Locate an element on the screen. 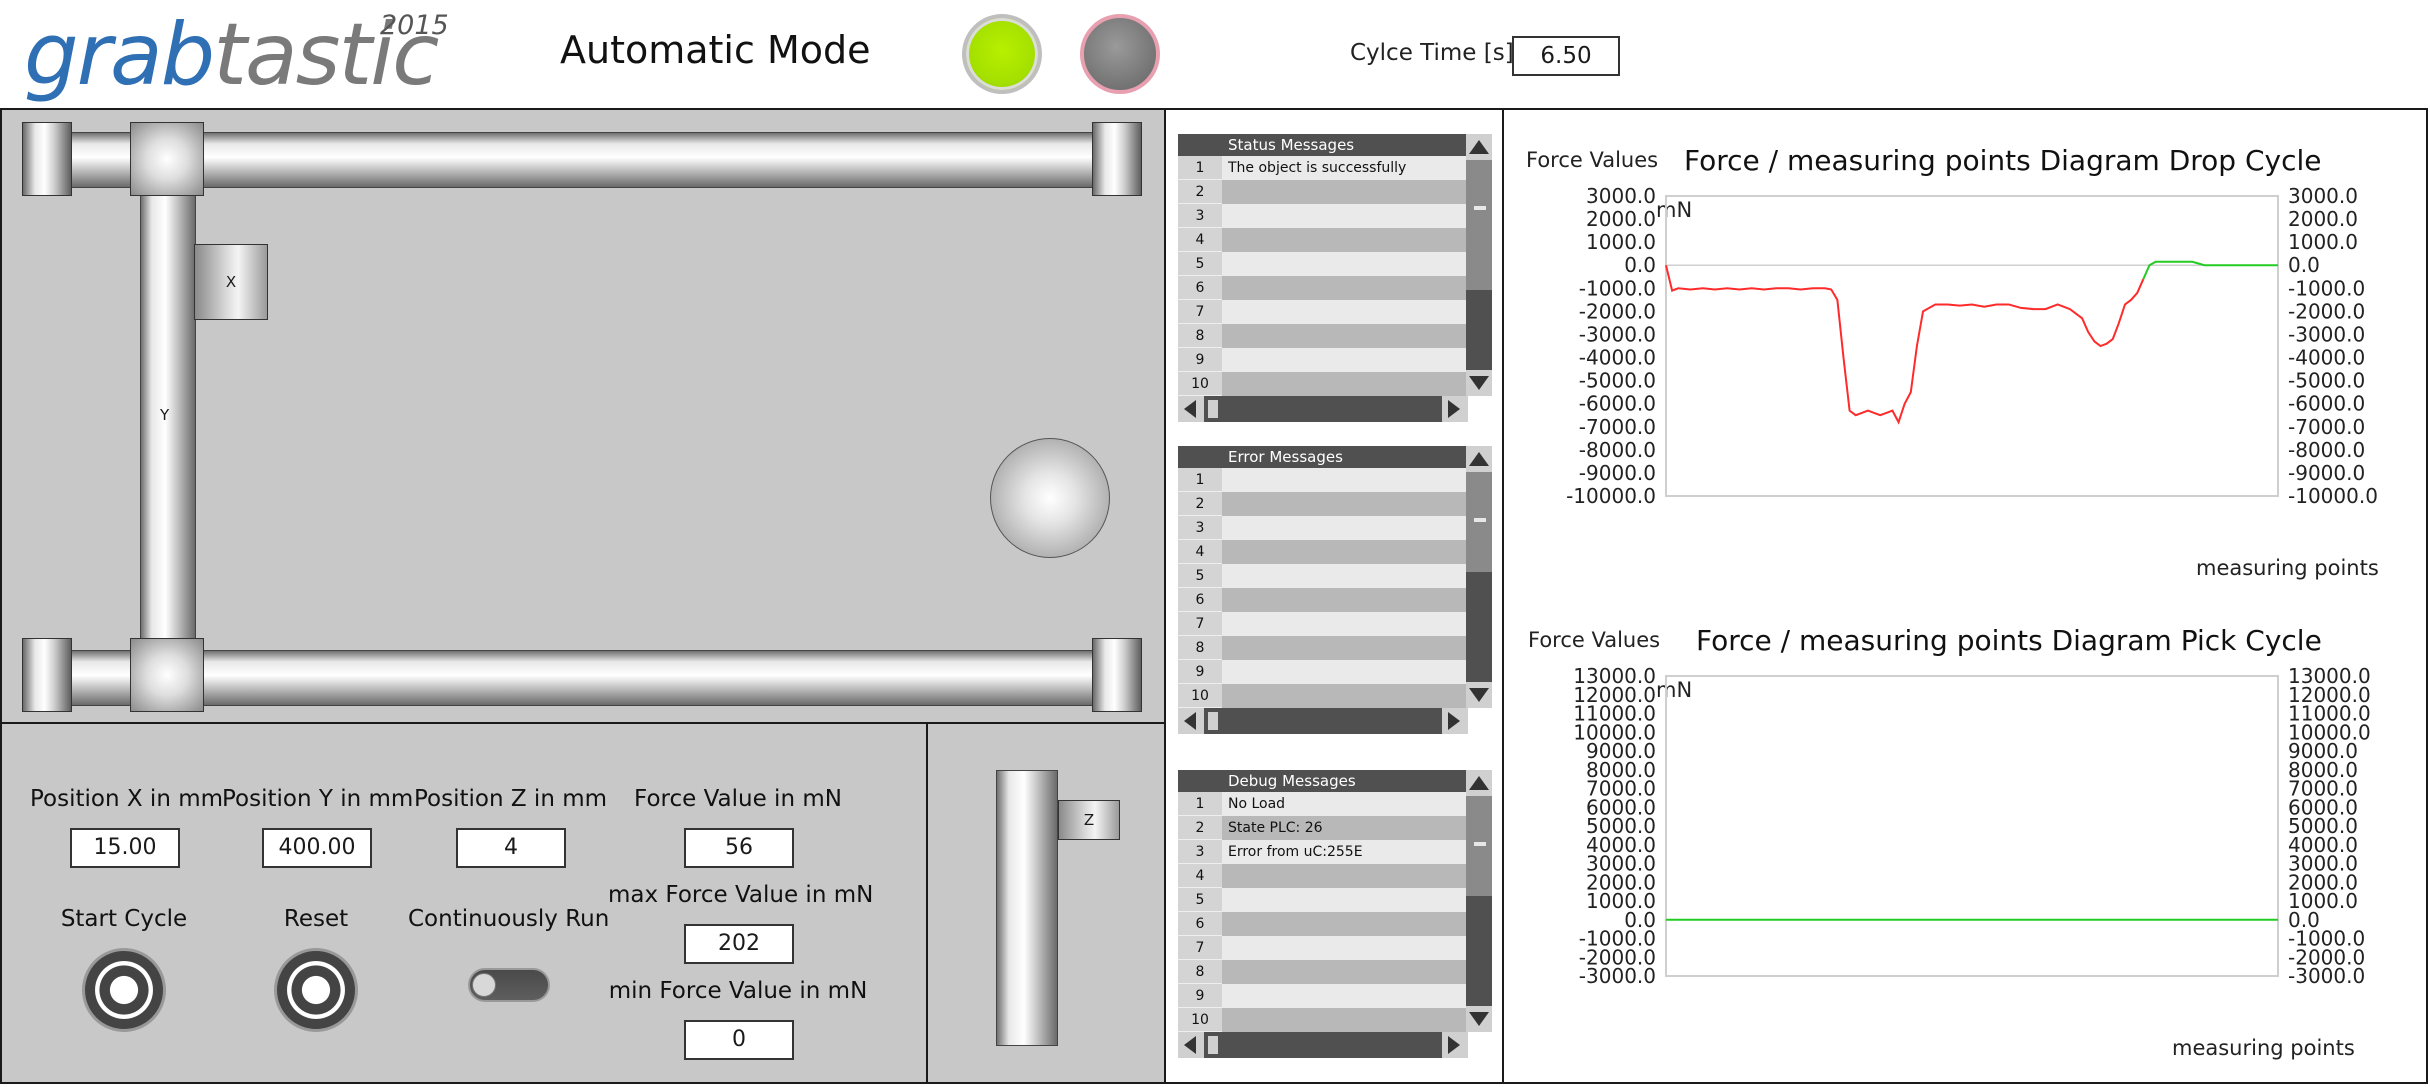 The height and width of the screenshot is (1087, 2430). y-tick-label-right: -5000.0 is located at coordinates (2326, 381).